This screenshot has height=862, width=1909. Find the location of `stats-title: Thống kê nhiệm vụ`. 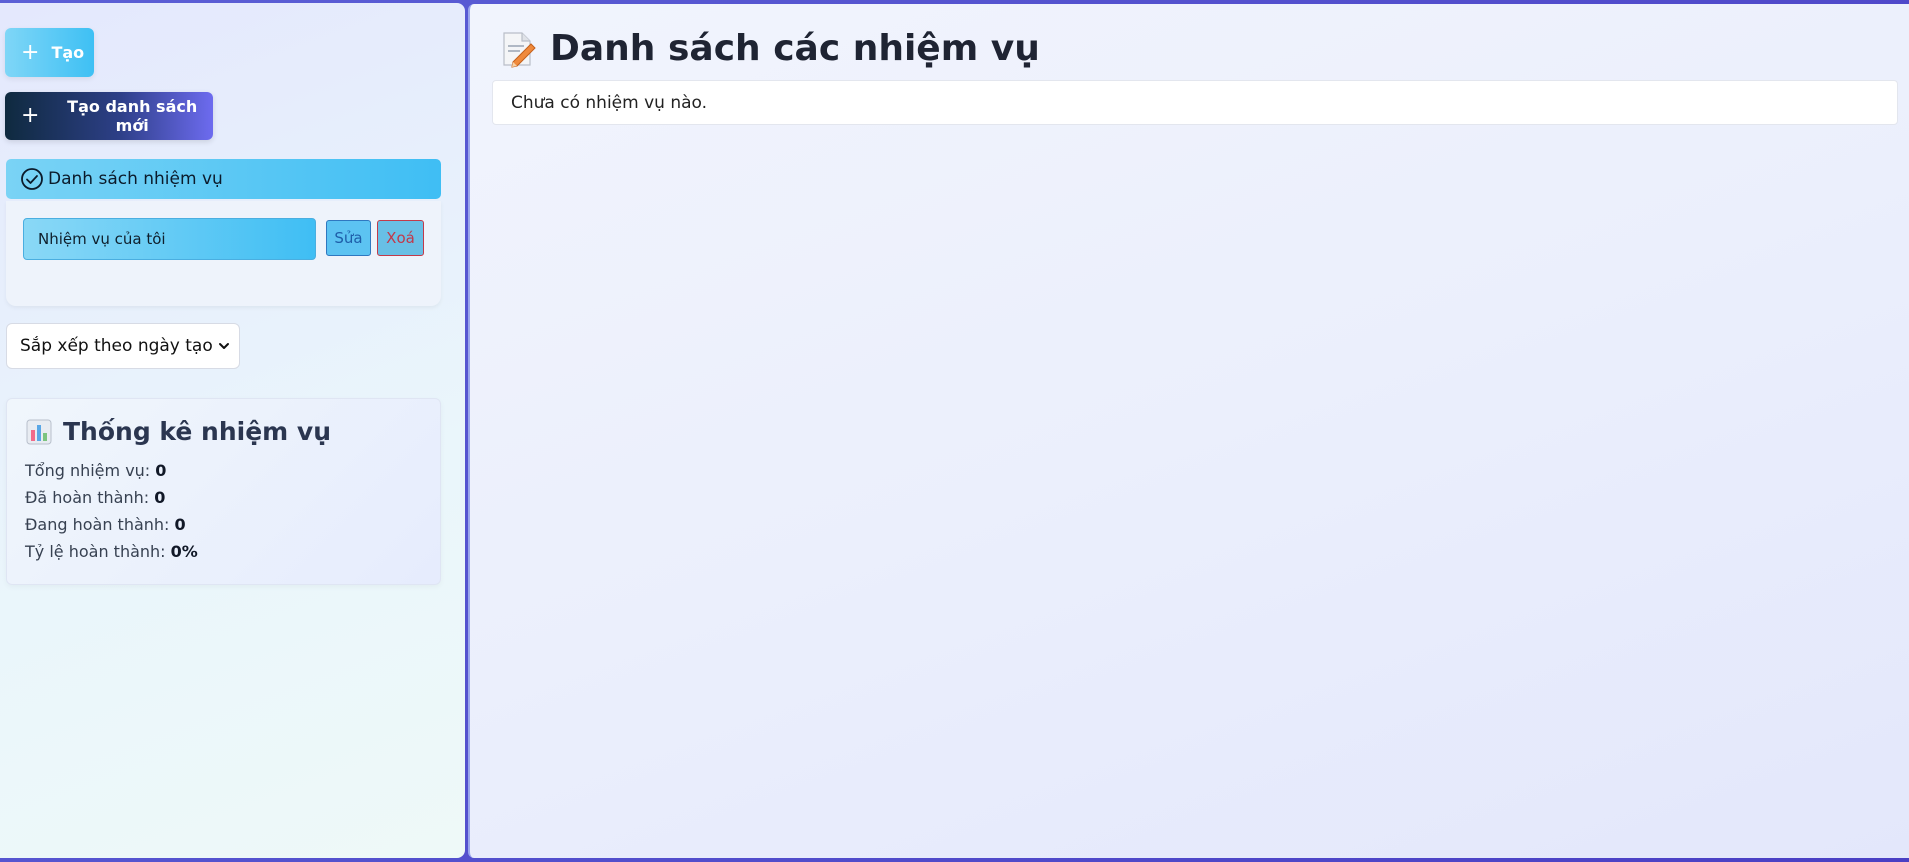

stats-title: Thống kê nhiệm vụ is located at coordinates (178, 431).